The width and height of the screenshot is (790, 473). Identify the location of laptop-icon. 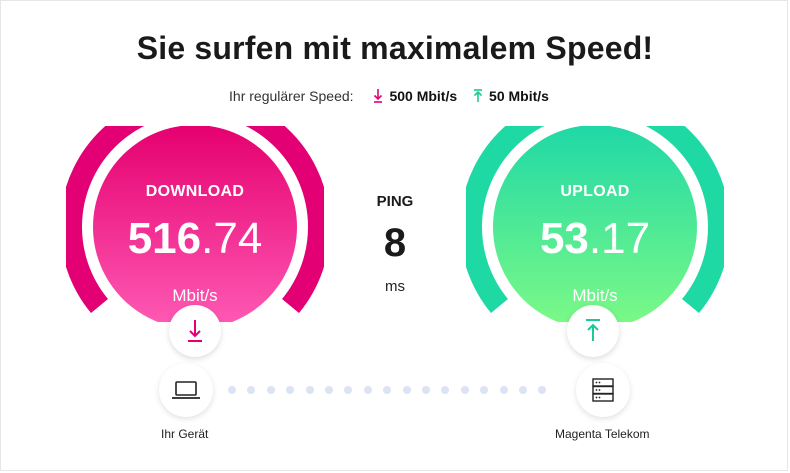
(186, 390).